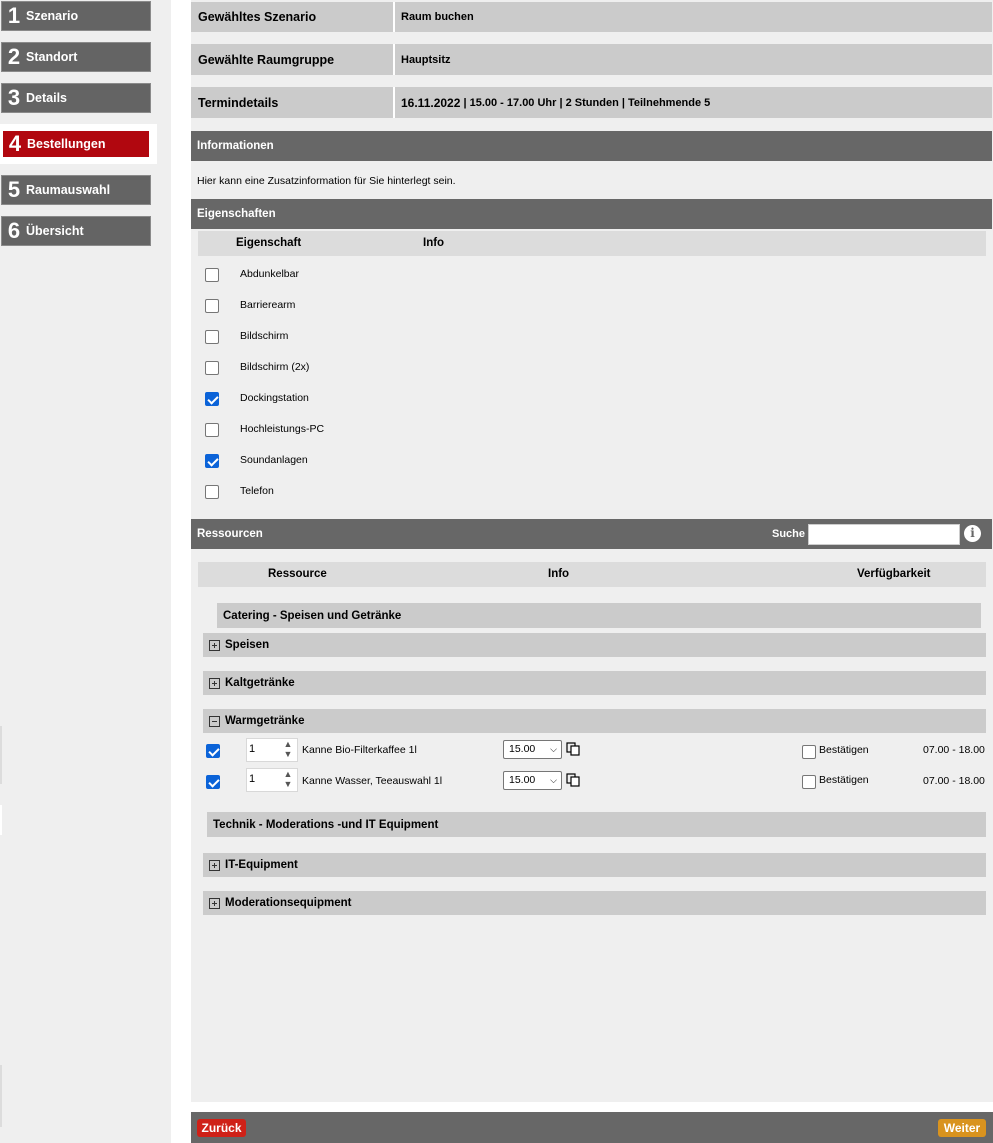 The height and width of the screenshot is (1143, 993). What do you see at coordinates (592, 1127) in the screenshot?
I see `footer-bar: Zurück Weiter` at bounding box center [592, 1127].